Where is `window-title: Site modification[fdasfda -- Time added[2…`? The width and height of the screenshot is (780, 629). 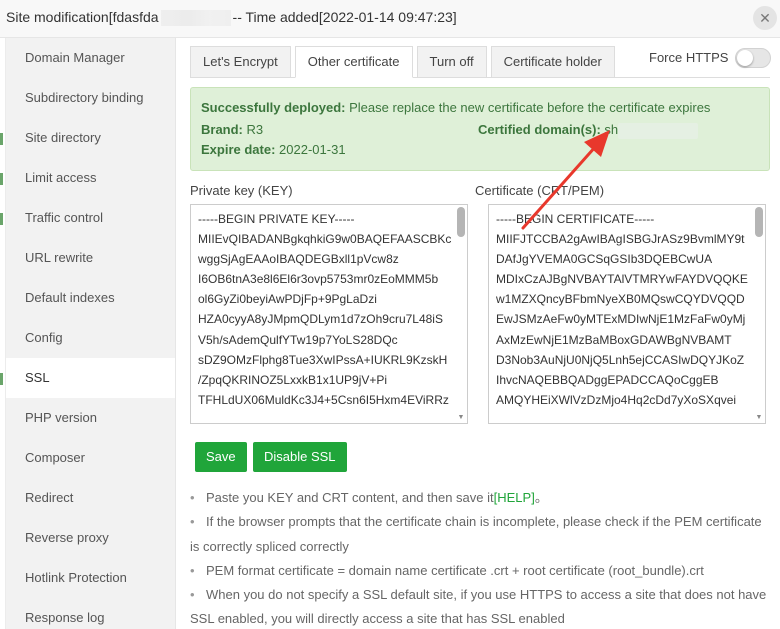 window-title: Site modification[fdasfda -- Time added[2… is located at coordinates (231, 18).